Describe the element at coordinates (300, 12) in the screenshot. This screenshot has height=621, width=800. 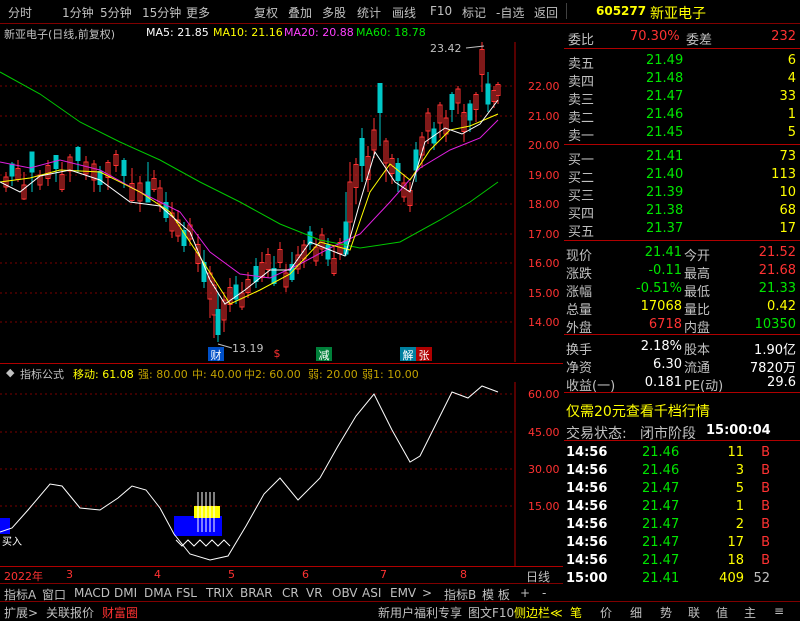
I see `overlay-button: 叠加` at that location.